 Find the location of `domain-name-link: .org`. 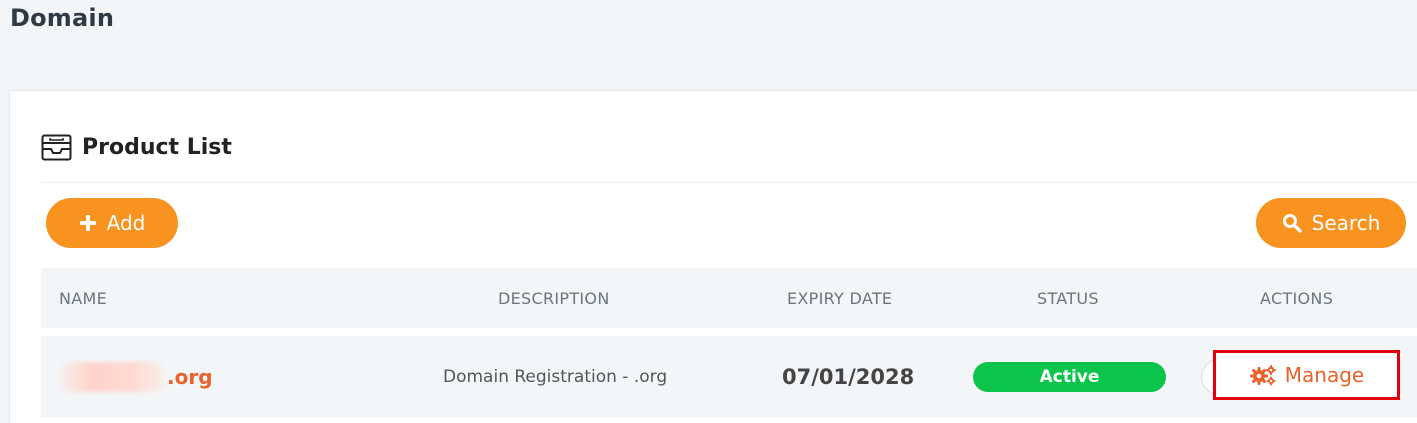

domain-name-link: .org is located at coordinates (136, 377).